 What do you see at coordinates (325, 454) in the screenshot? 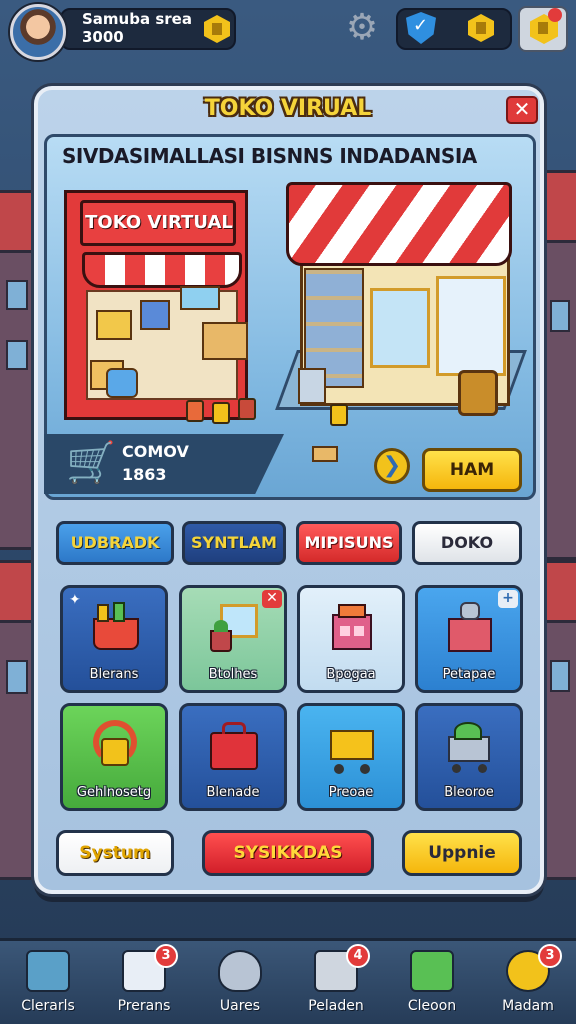
I see `small-box` at bounding box center [325, 454].